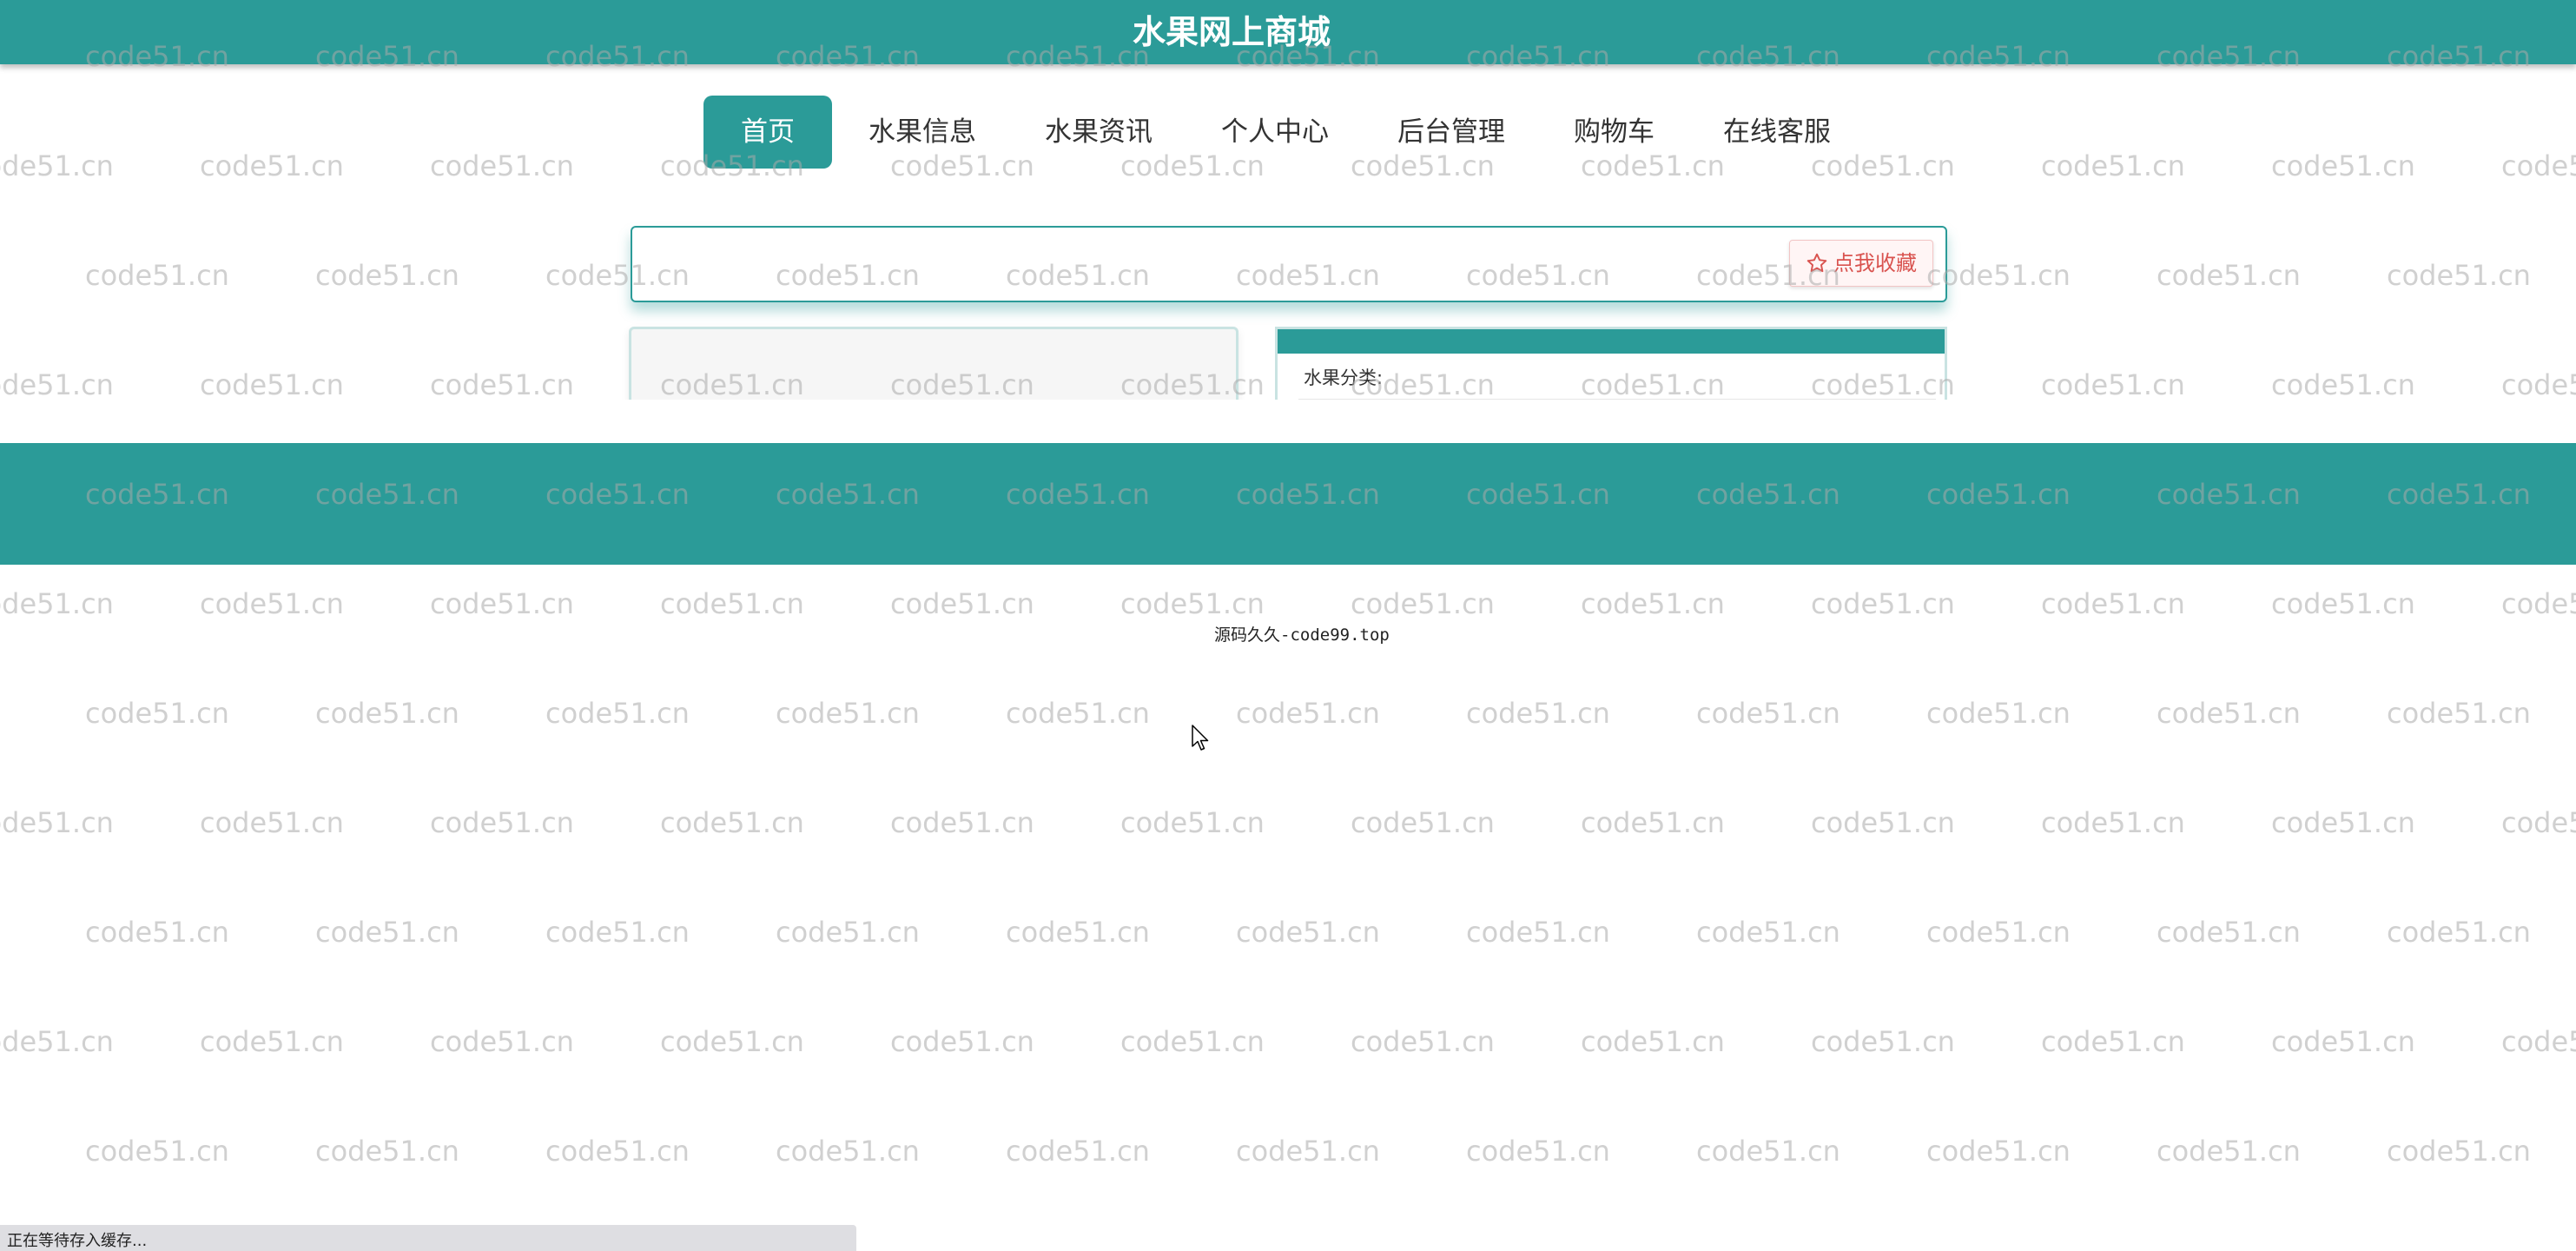 The image size is (2576, 1251). Describe the element at coordinates (1099, 132) in the screenshot. I see `nav-item-fruit-news: 水果资讯` at that location.